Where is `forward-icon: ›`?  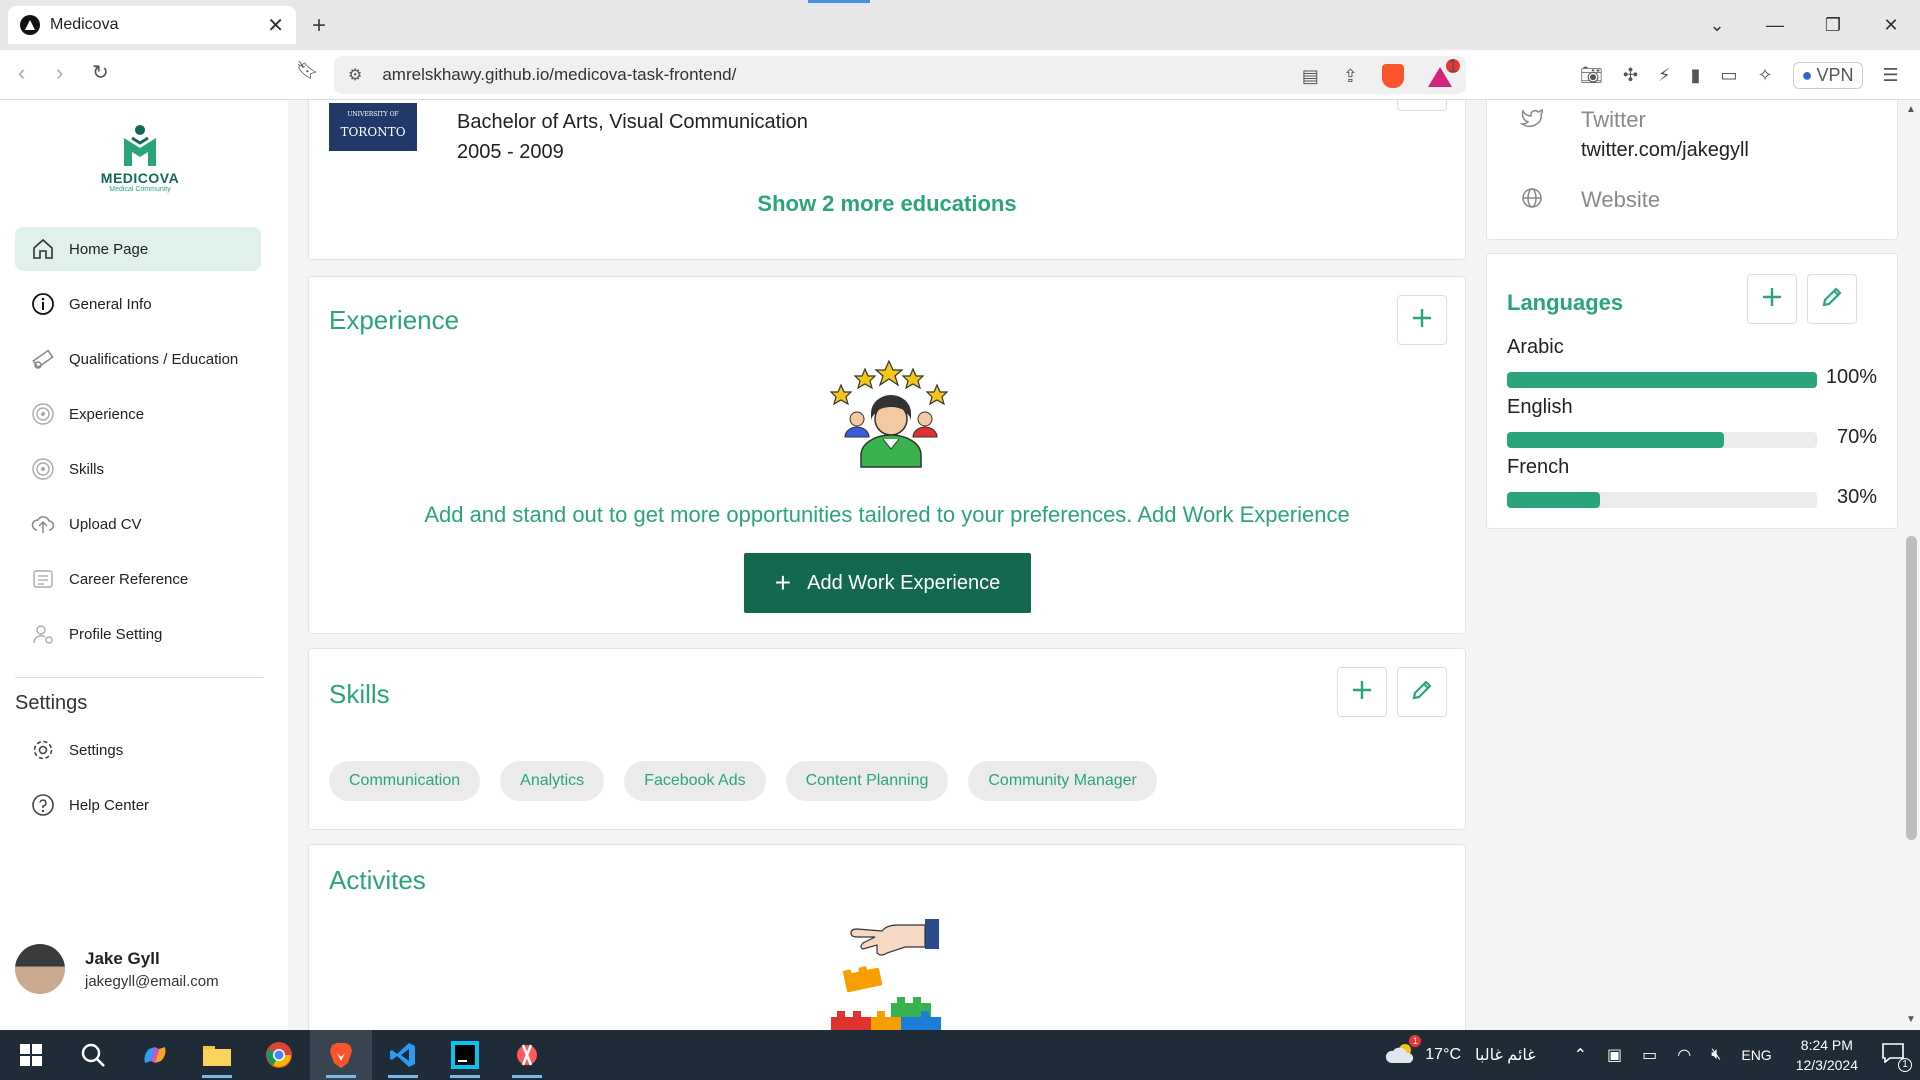
forward-icon: › is located at coordinates (59, 73).